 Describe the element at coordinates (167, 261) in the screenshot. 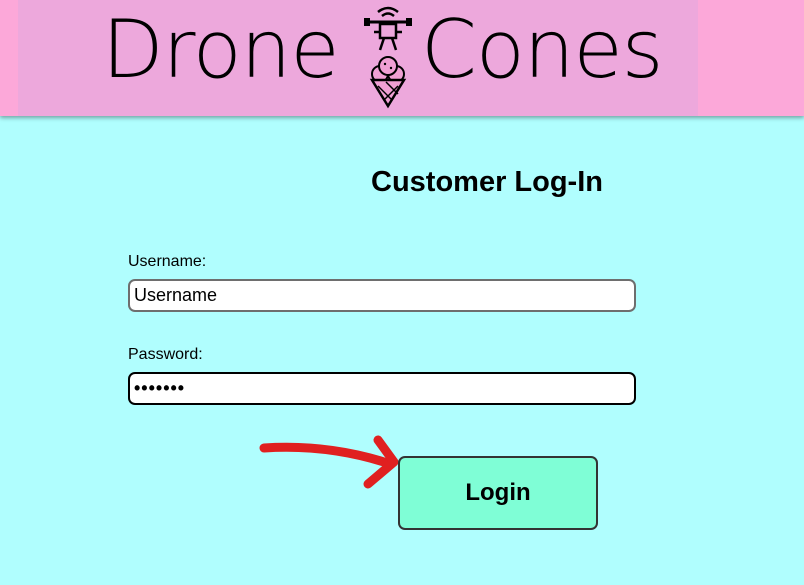

I see `username-label: Username:` at that location.